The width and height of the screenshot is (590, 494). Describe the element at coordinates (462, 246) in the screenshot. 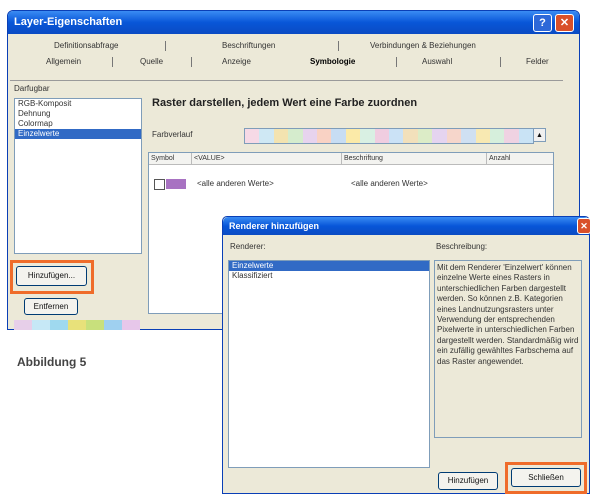

I see `description-label: Beschreibung:` at that location.